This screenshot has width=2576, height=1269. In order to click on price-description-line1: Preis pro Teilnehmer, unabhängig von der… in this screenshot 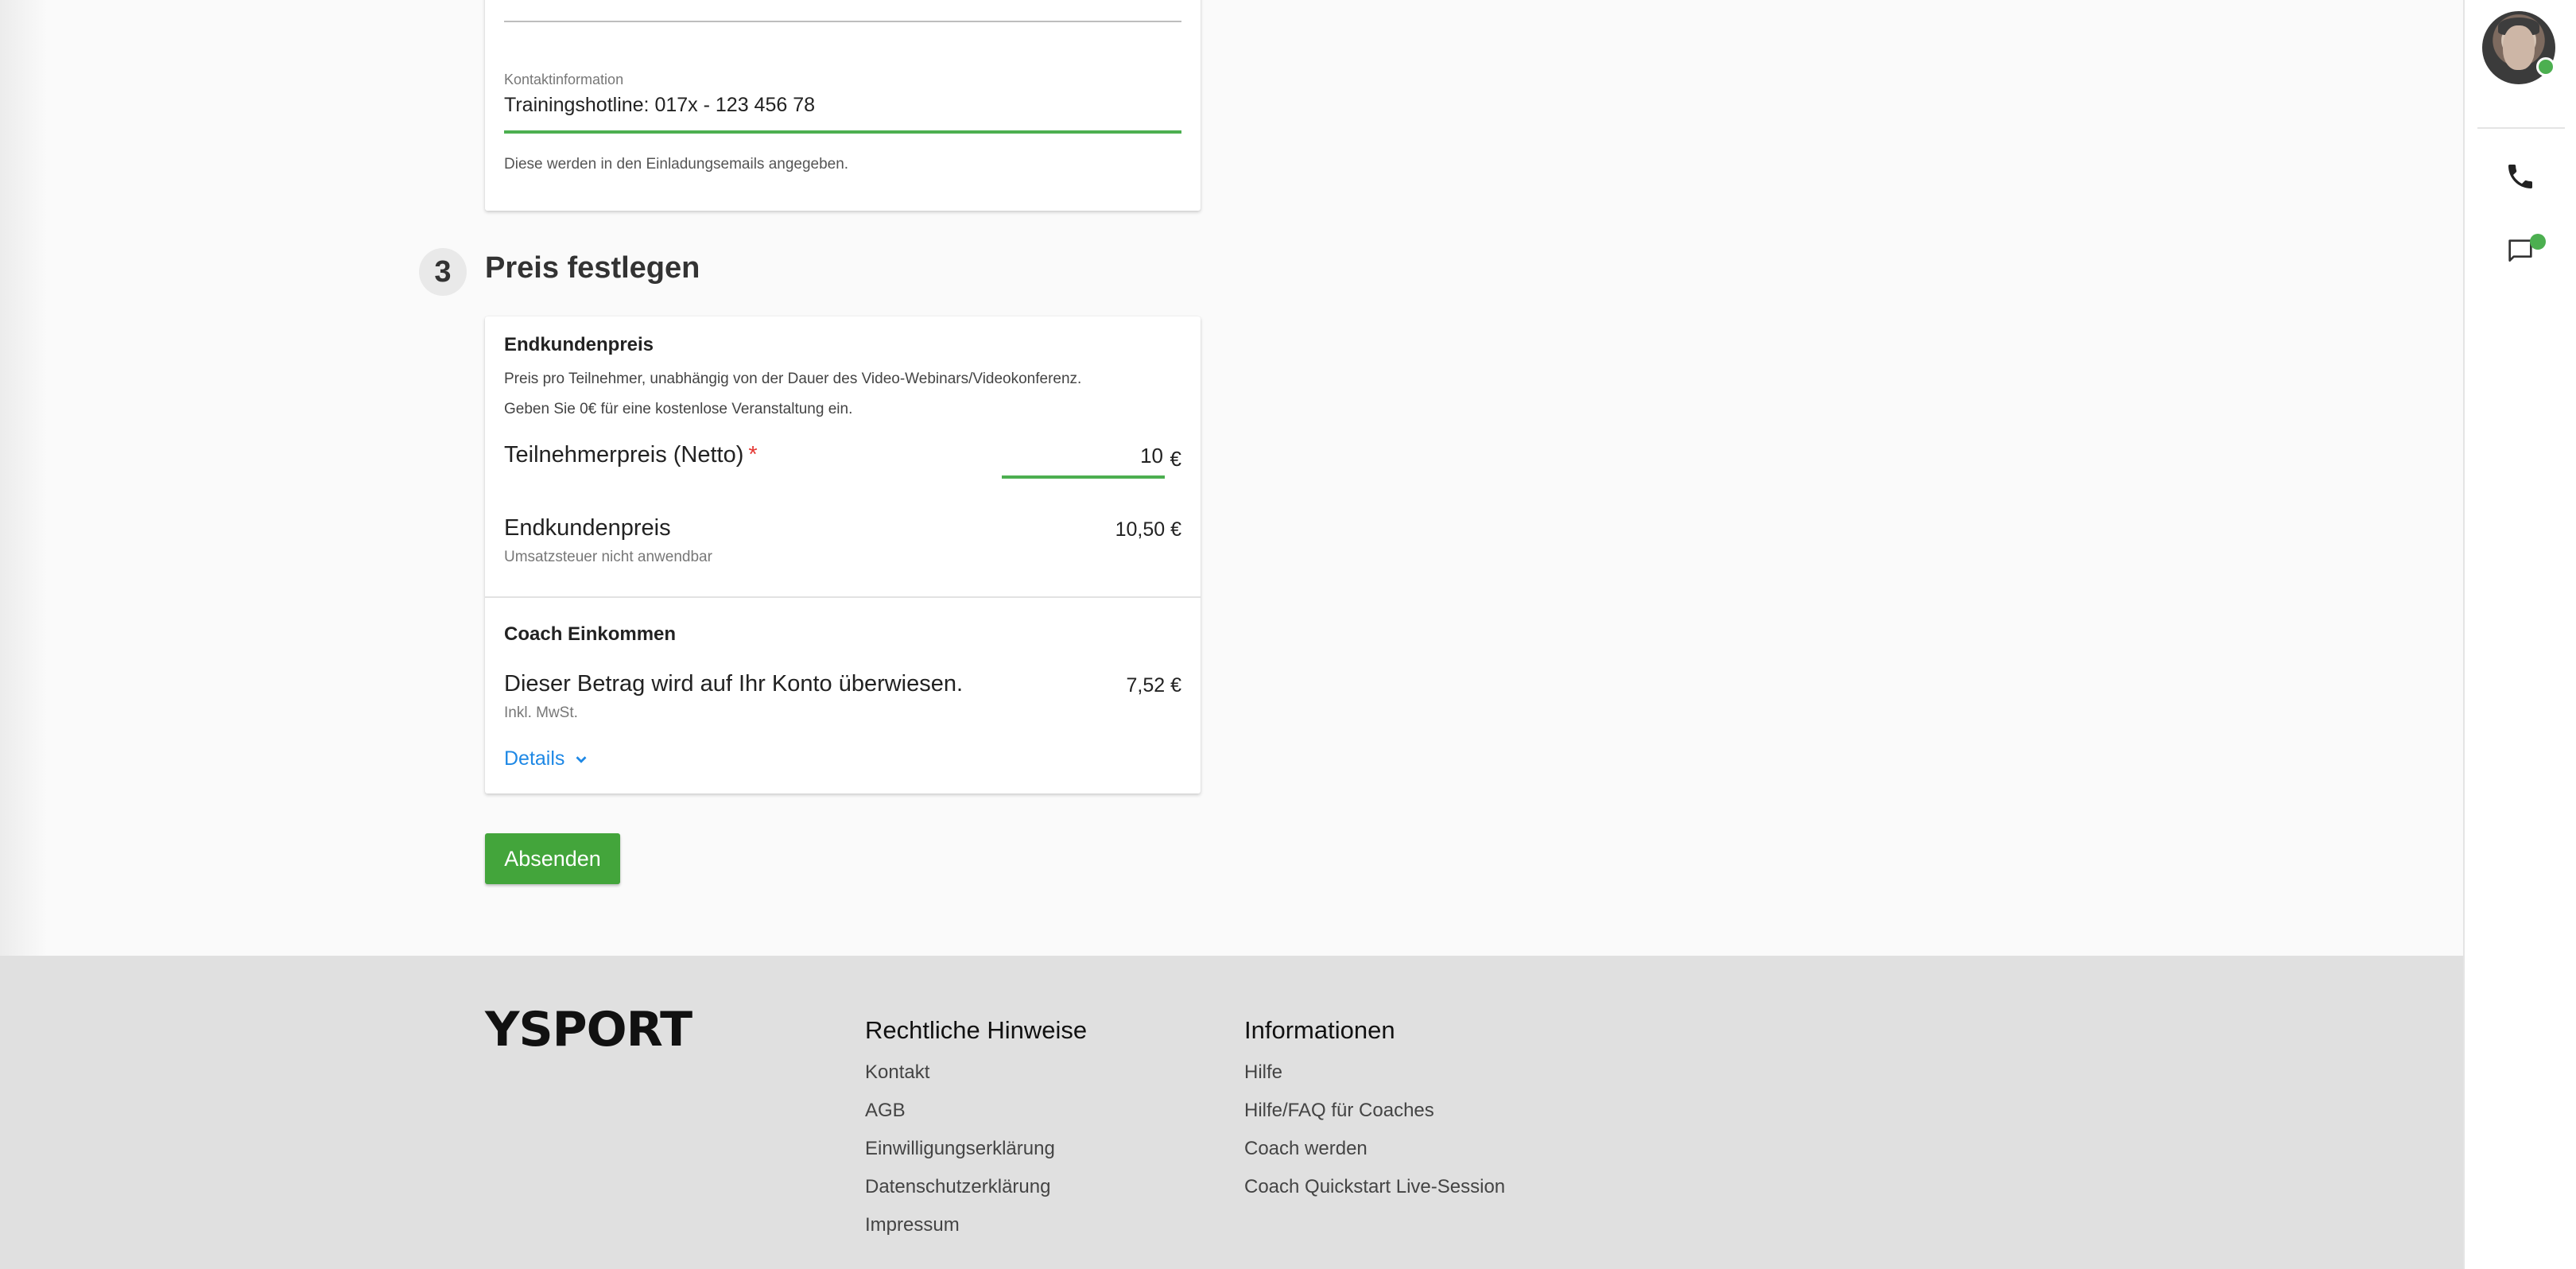, I will do `click(793, 379)`.